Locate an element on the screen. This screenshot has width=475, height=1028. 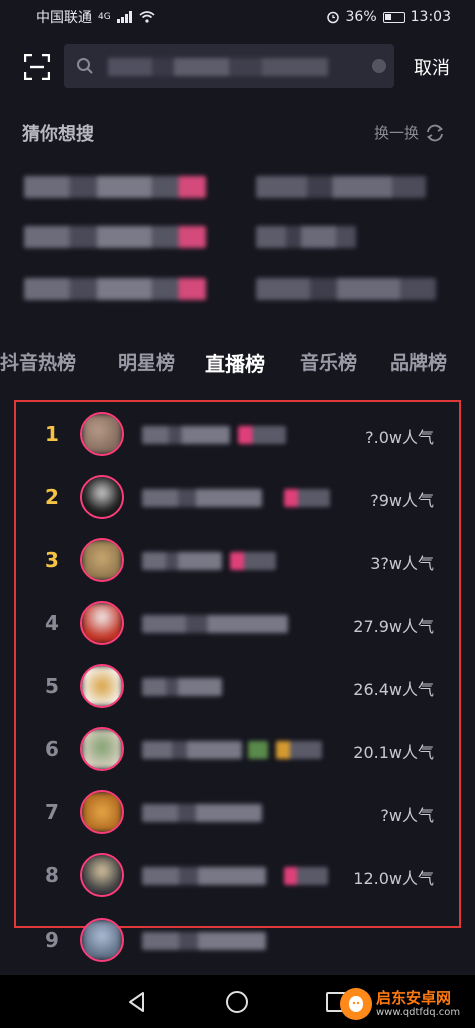
popularity: 3?w人气 is located at coordinates (402, 563).